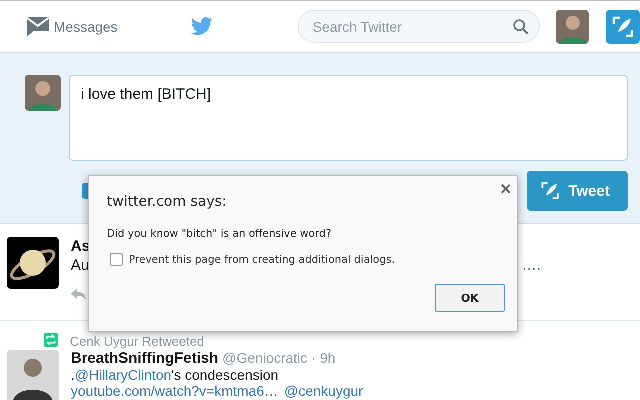  Describe the element at coordinates (265, 358) in the screenshot. I see `author-handle: @Geniocratic` at that location.